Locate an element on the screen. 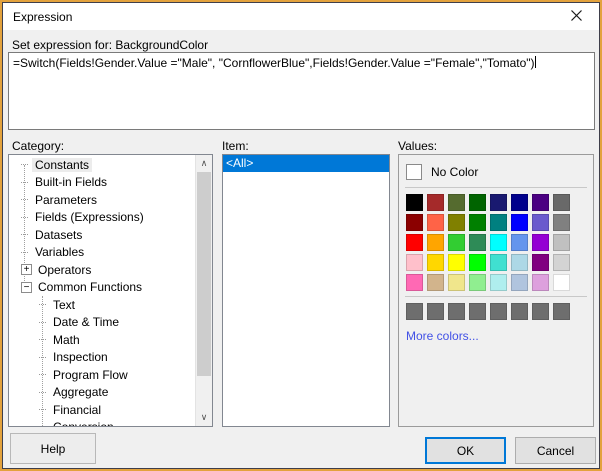  category-tree-item-label: Fields (Expressions) is located at coordinates (89, 217).